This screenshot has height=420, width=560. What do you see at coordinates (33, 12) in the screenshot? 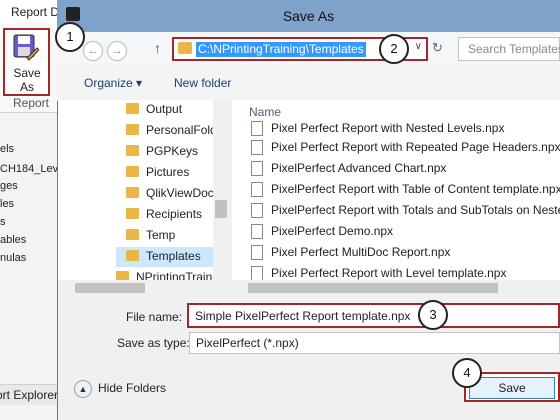
I see `background-app-titlebar: Report De` at bounding box center [33, 12].